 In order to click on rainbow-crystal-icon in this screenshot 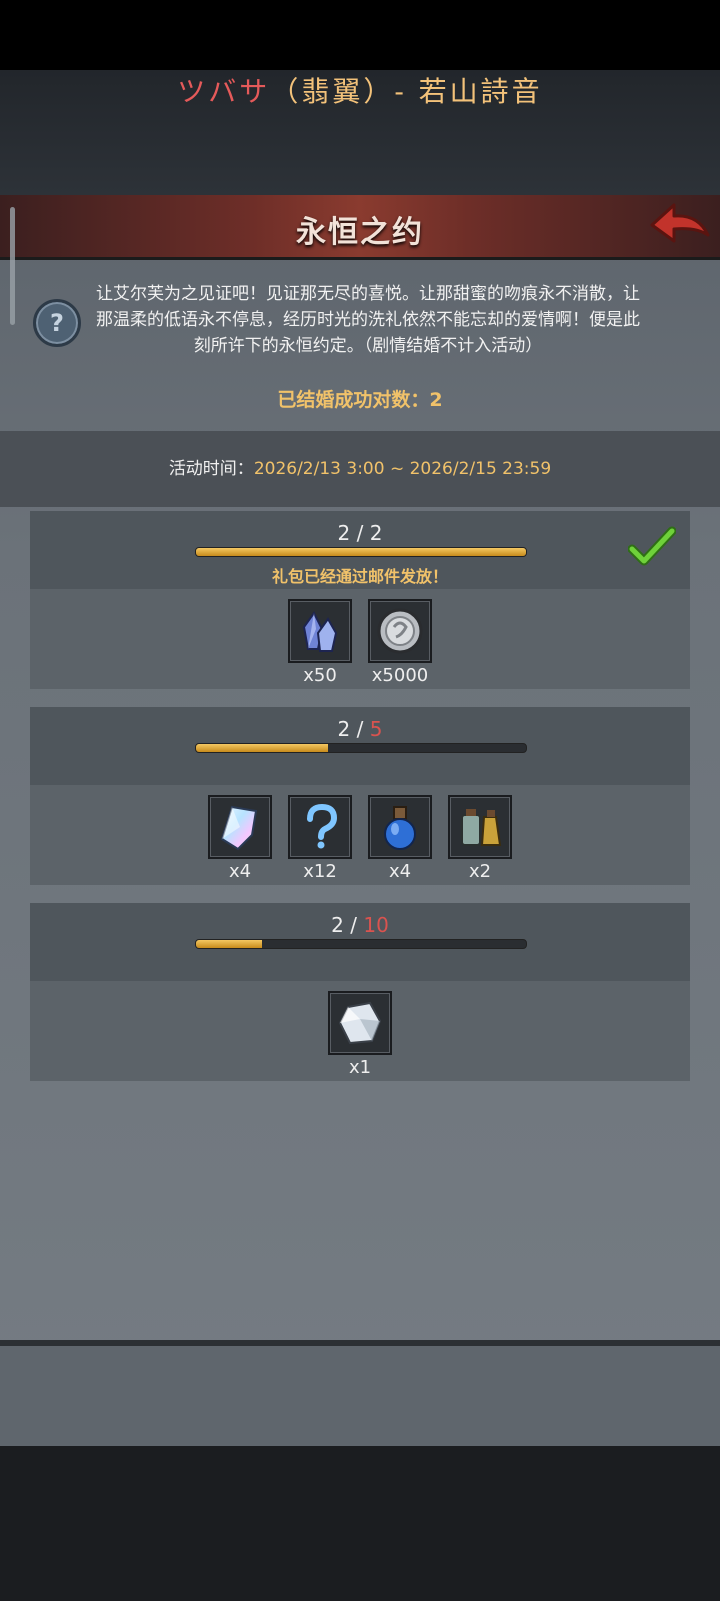, I will do `click(240, 827)`.